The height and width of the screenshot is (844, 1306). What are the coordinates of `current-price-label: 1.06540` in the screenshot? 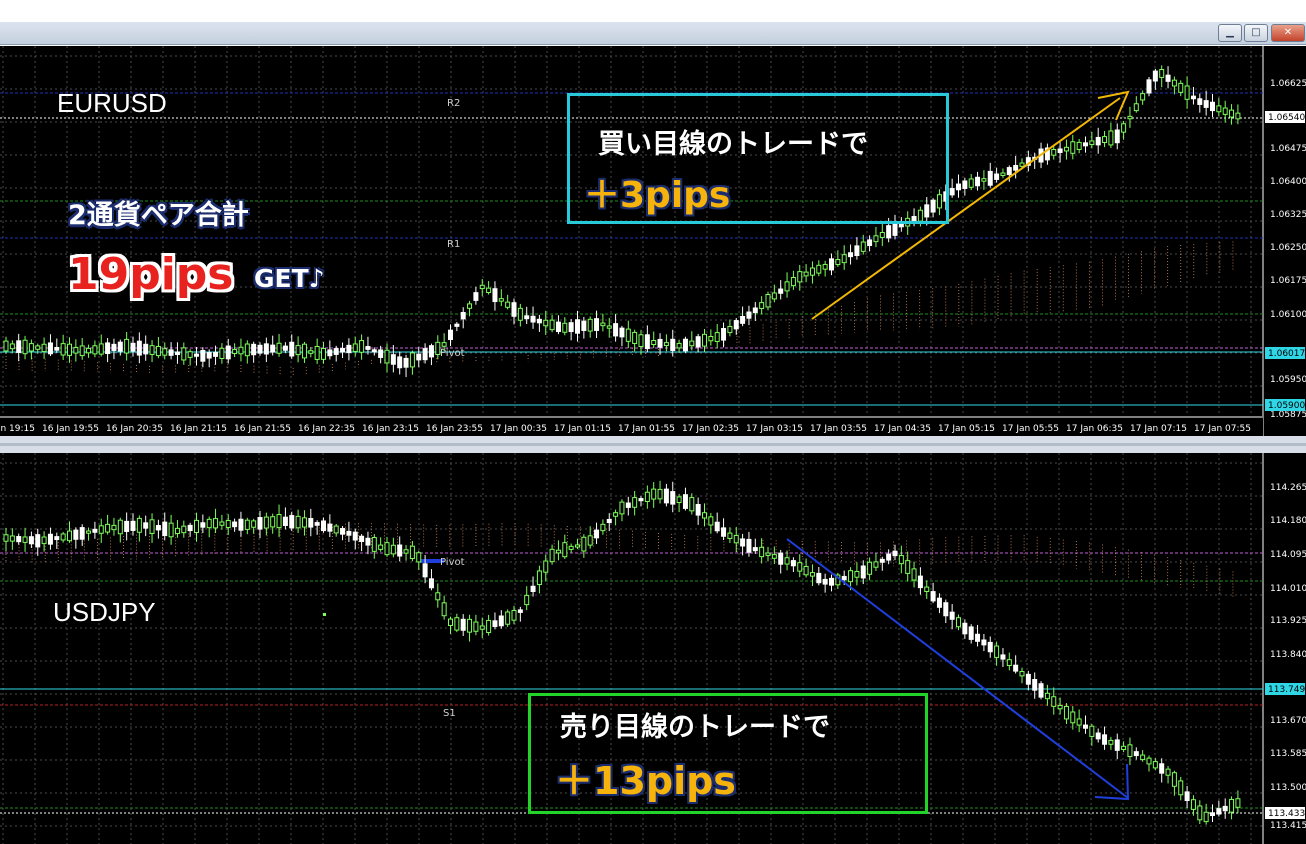 It's located at (1286, 118).